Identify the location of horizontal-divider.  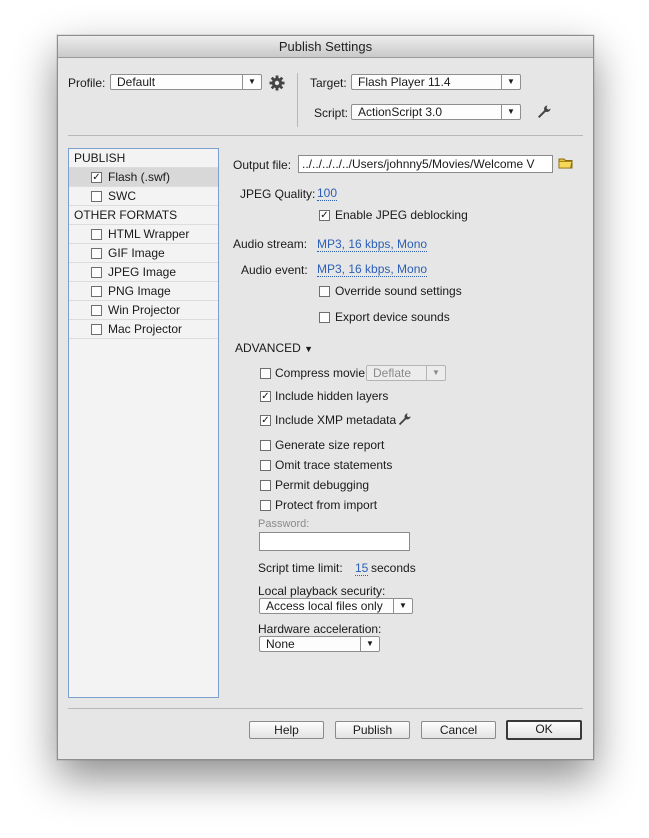
(325, 135).